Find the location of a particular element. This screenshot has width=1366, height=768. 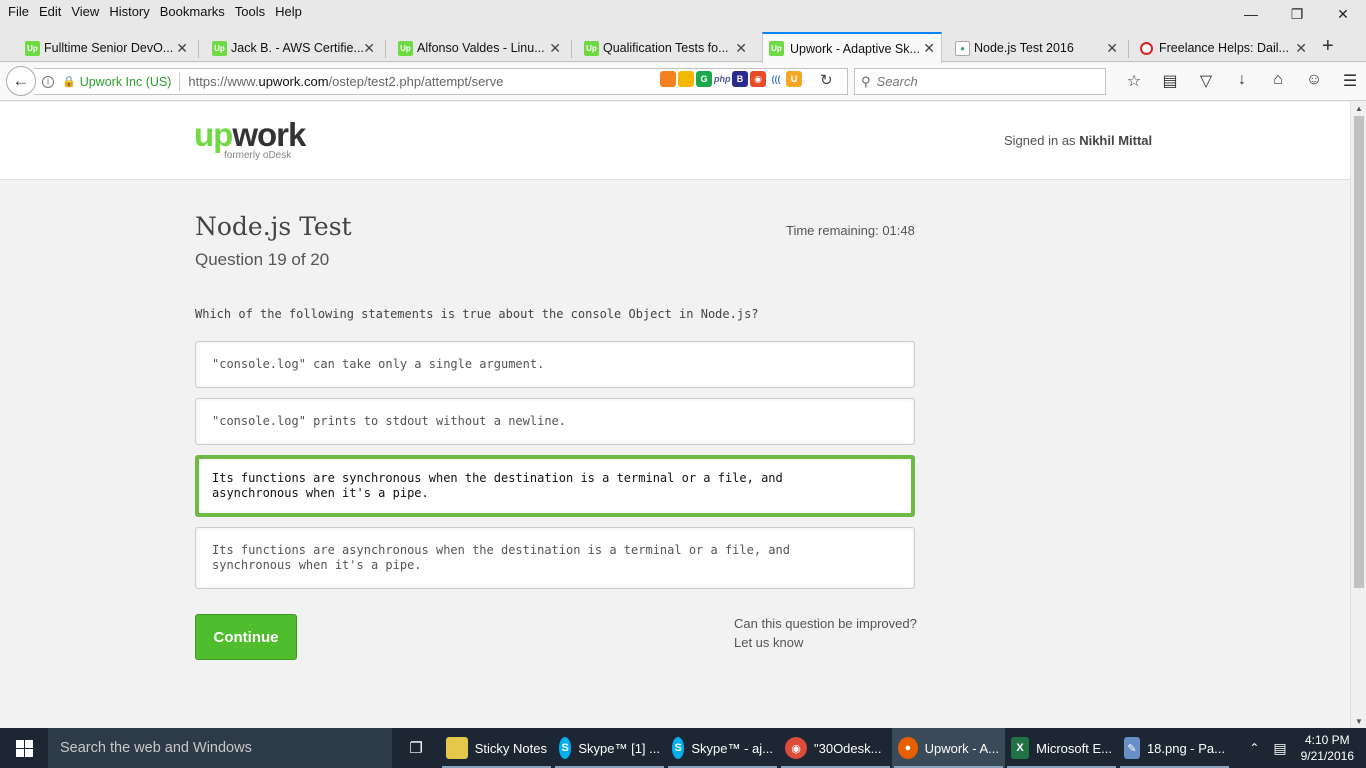

lock-icon: 🔒 is located at coordinates (69, 82).